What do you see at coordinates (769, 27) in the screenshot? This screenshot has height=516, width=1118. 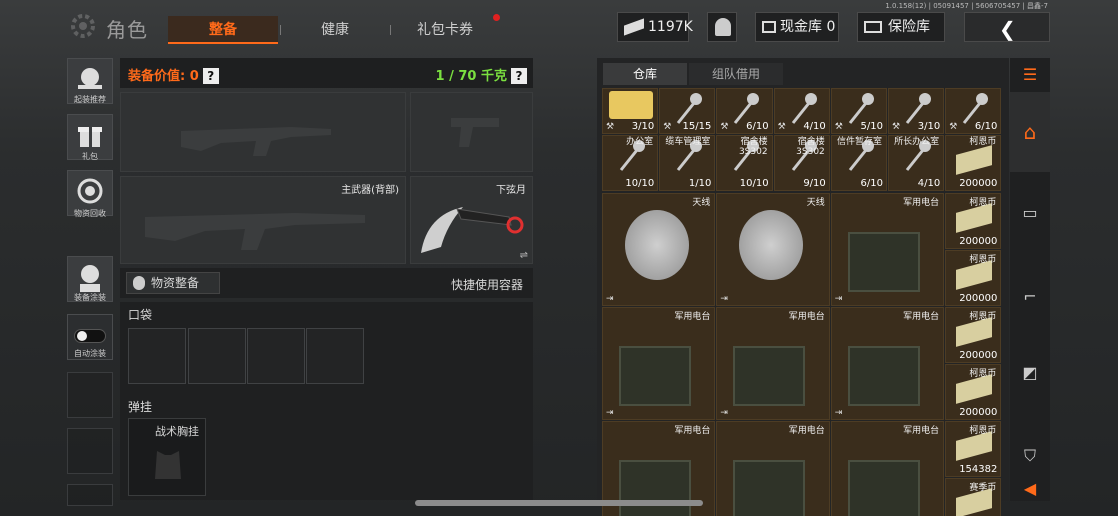 I see `vault-icon` at bounding box center [769, 27].